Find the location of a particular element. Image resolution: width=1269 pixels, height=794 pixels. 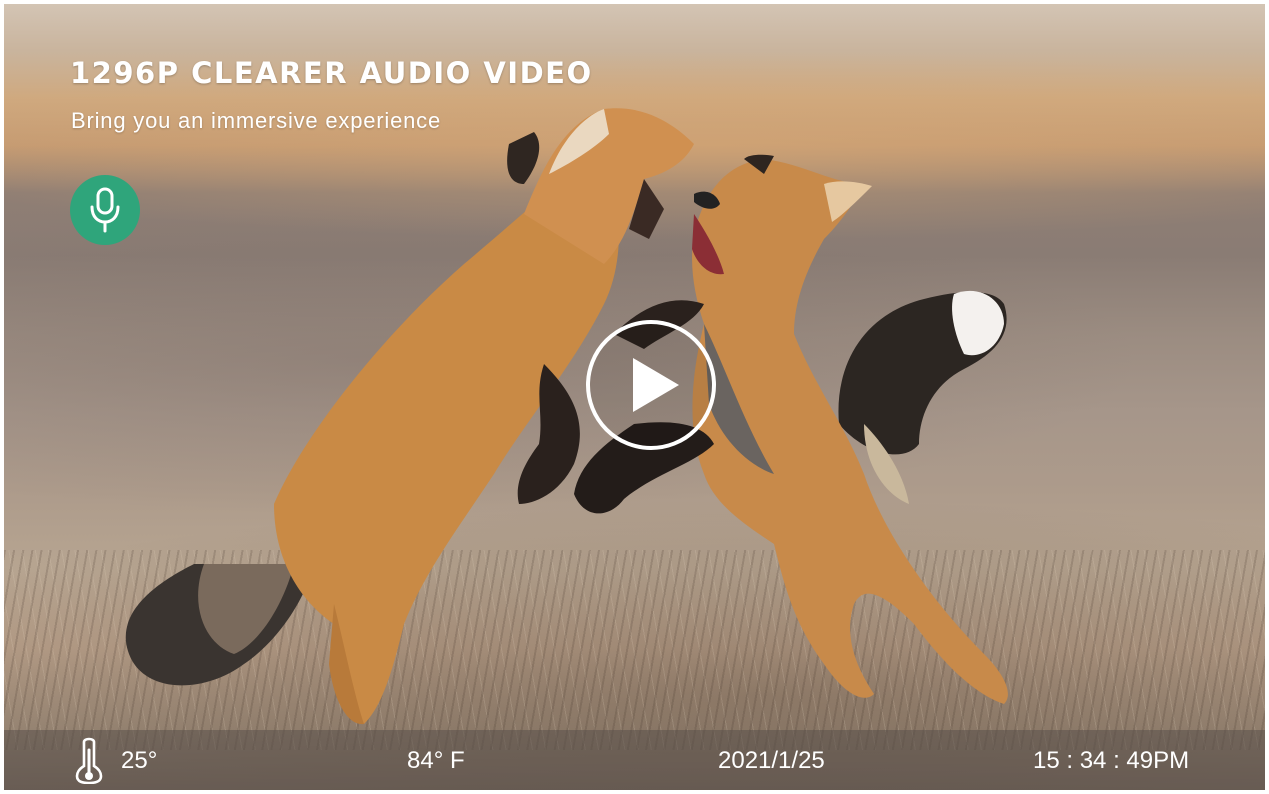

microphone-icon is located at coordinates (105, 210).